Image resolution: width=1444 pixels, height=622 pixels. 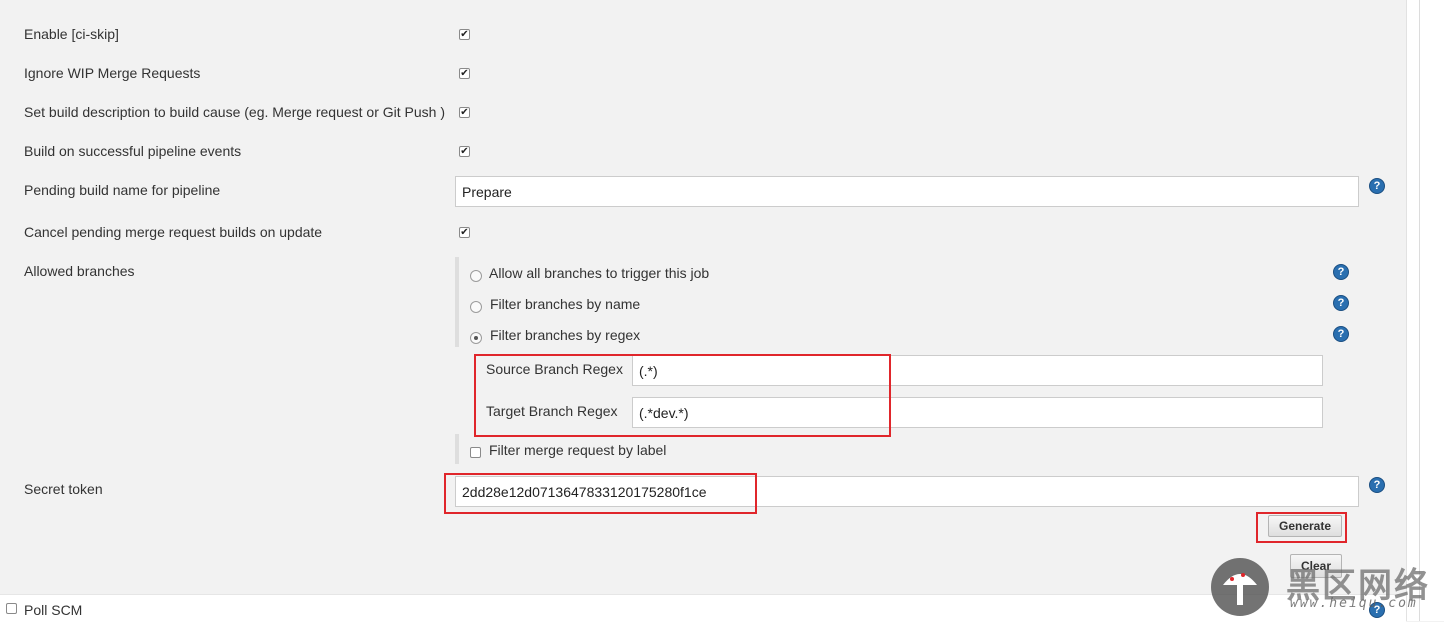 What do you see at coordinates (565, 335) in the screenshot?
I see `filter-by-regex-label: Filter branches by regex` at bounding box center [565, 335].